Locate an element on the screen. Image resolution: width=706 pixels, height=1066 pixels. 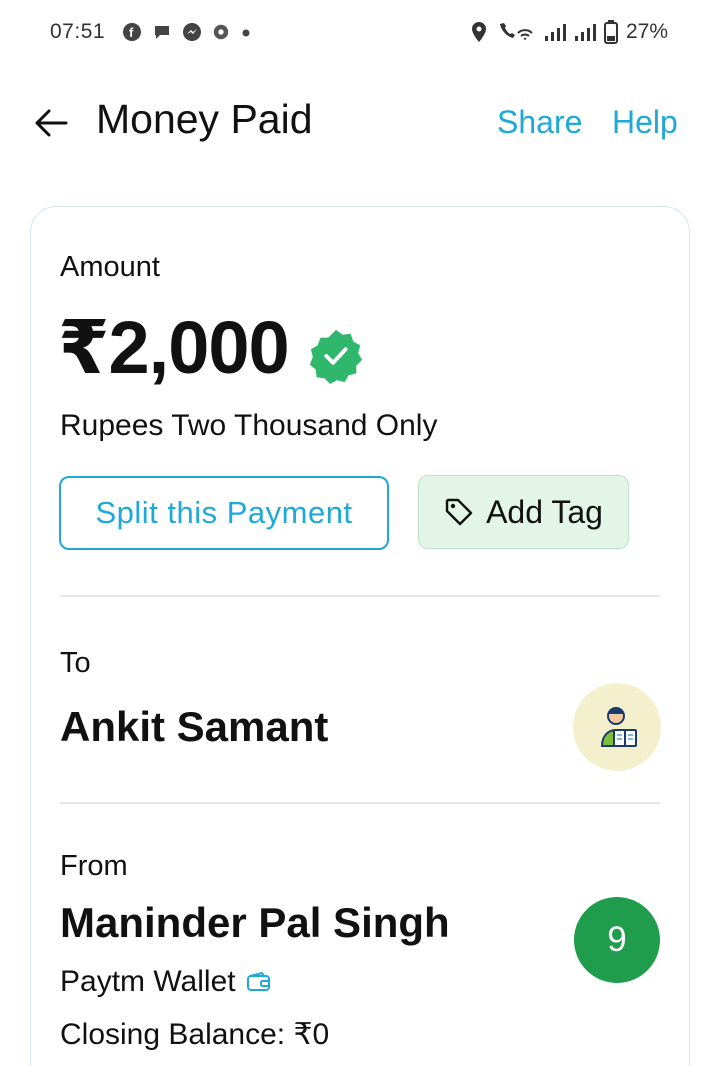
amount-label: Amount is located at coordinates (110, 267).